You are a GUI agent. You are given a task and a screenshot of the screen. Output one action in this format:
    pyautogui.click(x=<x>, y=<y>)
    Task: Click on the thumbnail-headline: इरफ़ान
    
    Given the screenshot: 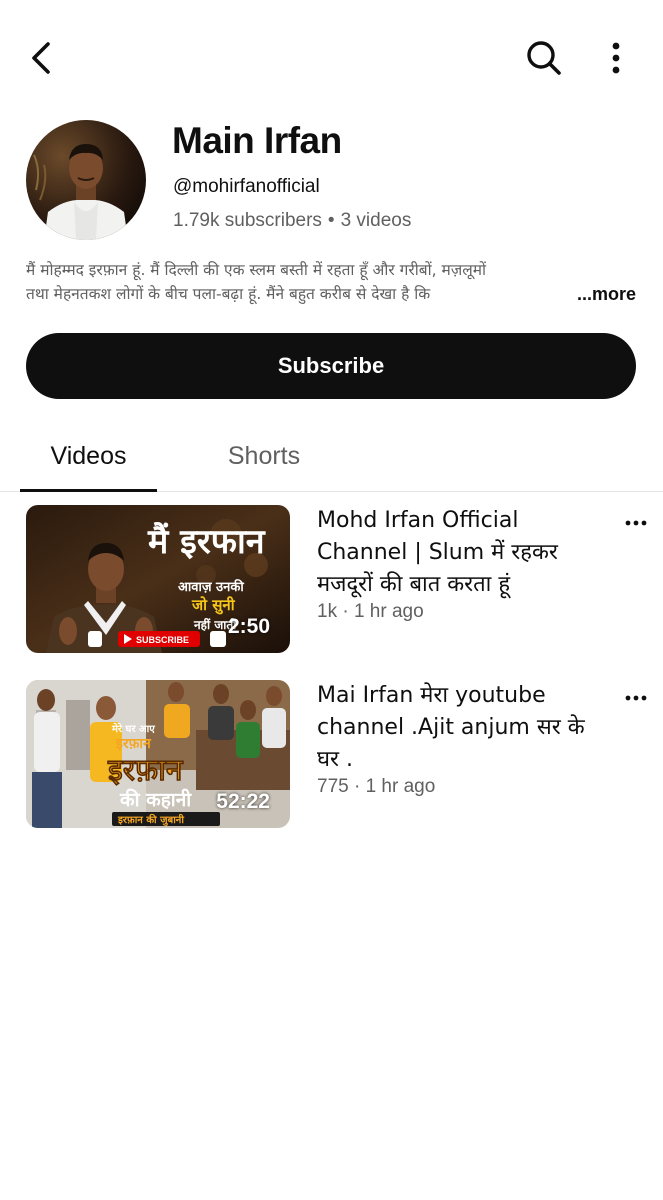 What is the action you would take?
    pyautogui.click(x=145, y=770)
    